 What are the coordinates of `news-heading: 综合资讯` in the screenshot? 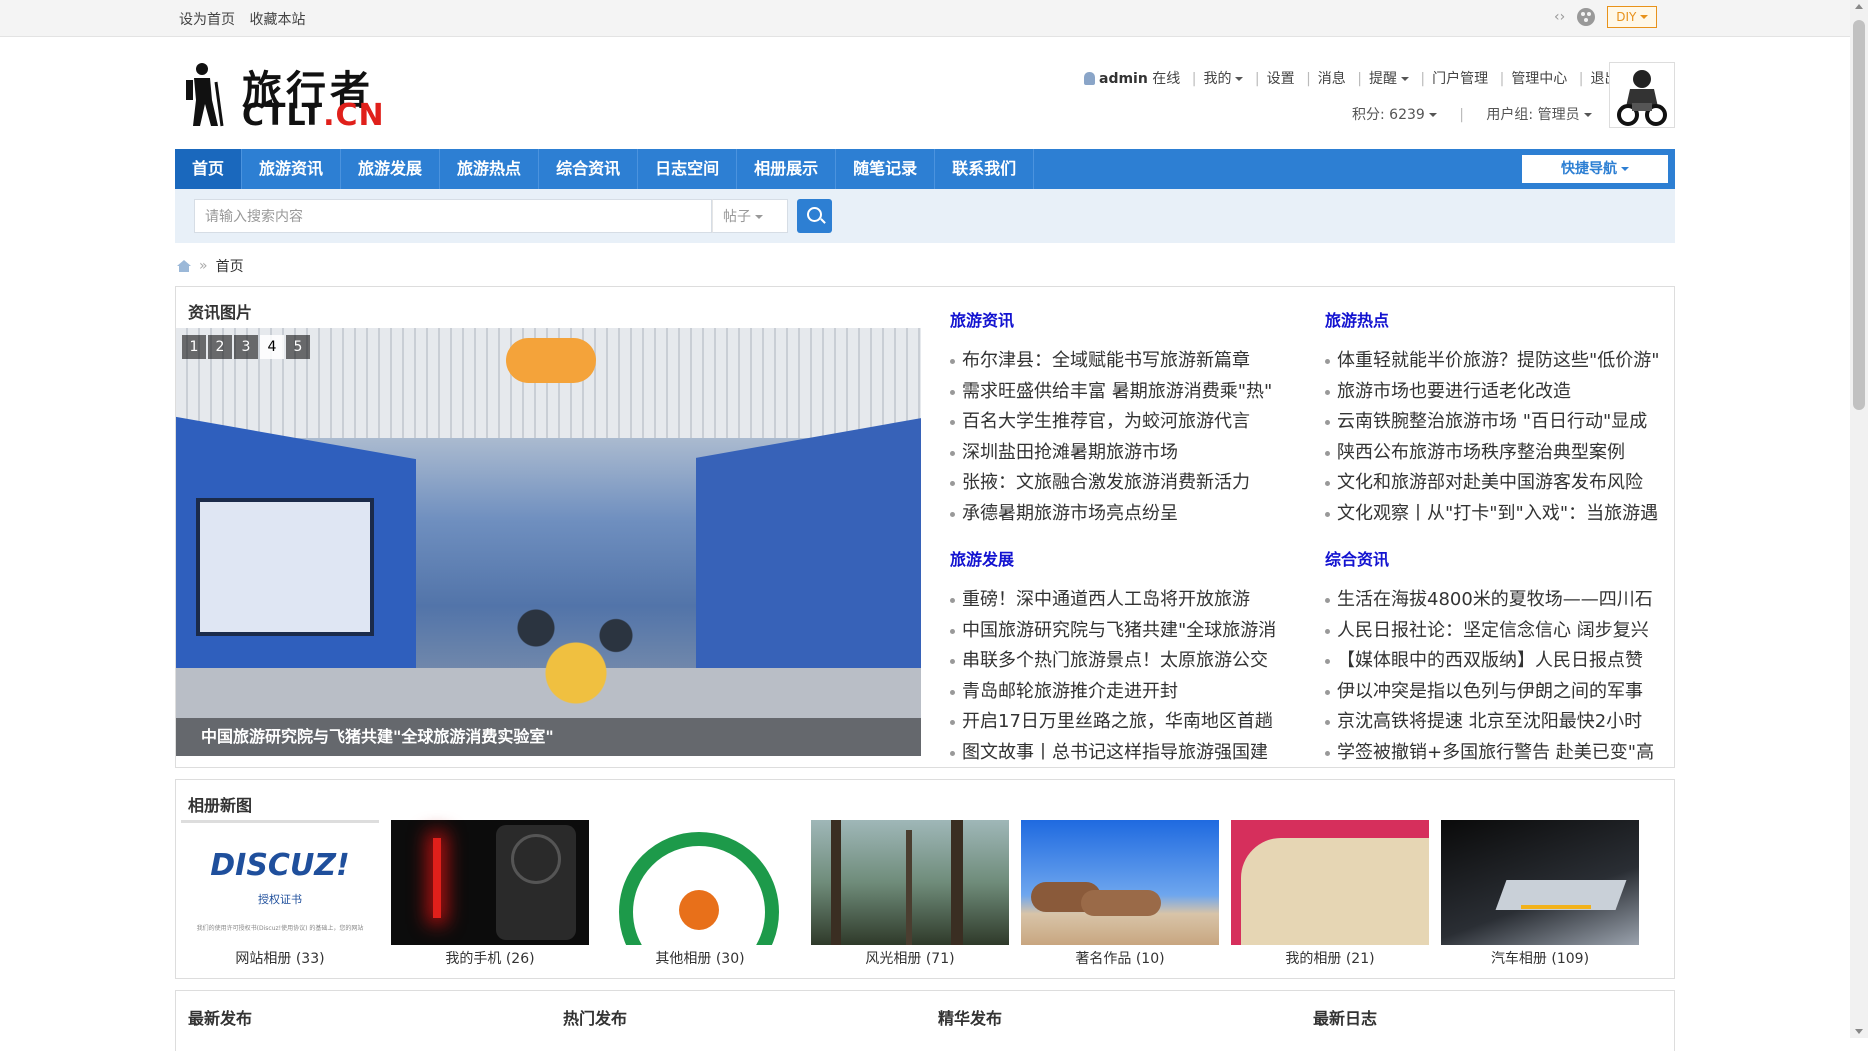 It's located at (1492, 566).